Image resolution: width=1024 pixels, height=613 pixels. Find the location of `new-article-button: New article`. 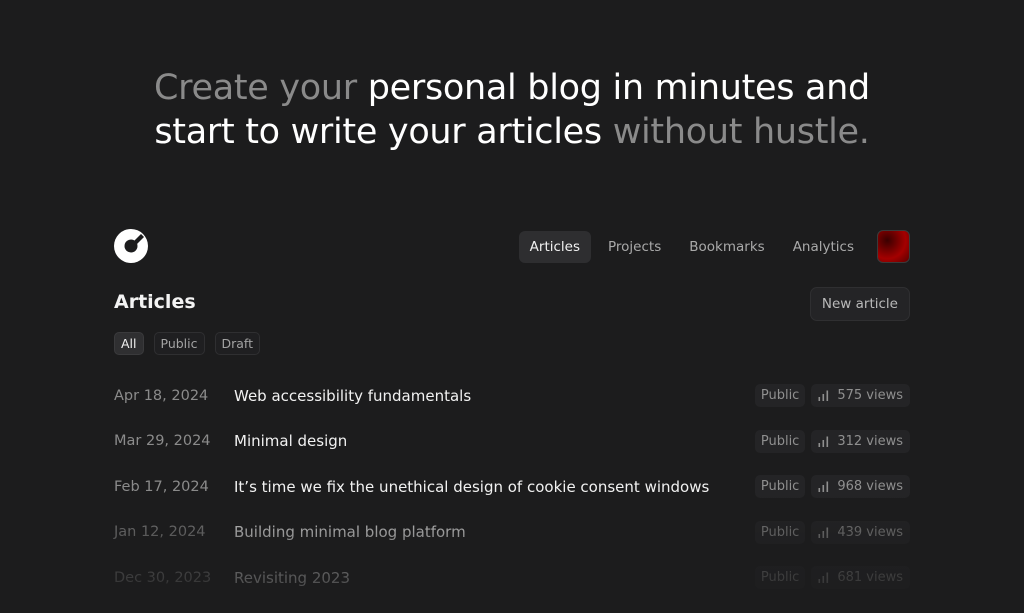

new-article-button: New article is located at coordinates (859, 304).